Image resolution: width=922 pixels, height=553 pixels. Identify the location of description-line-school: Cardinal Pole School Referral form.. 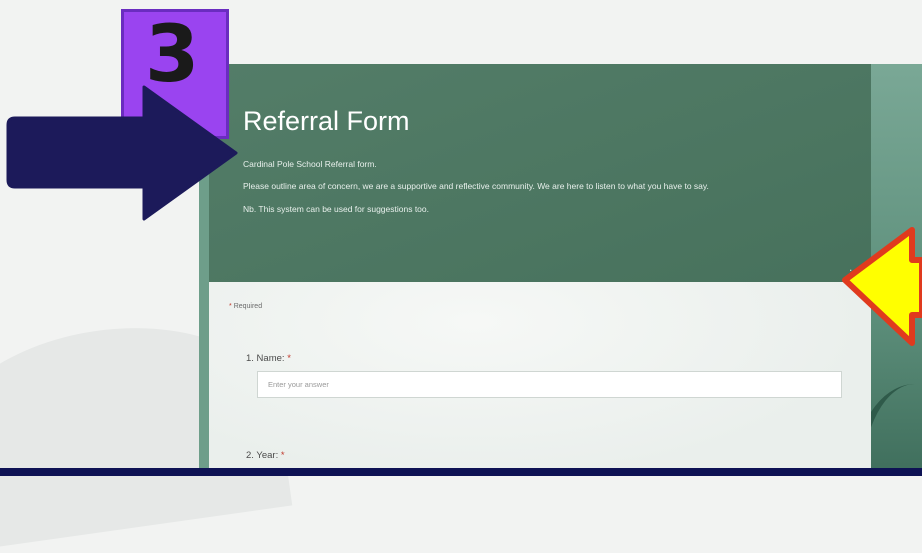
(310, 164).